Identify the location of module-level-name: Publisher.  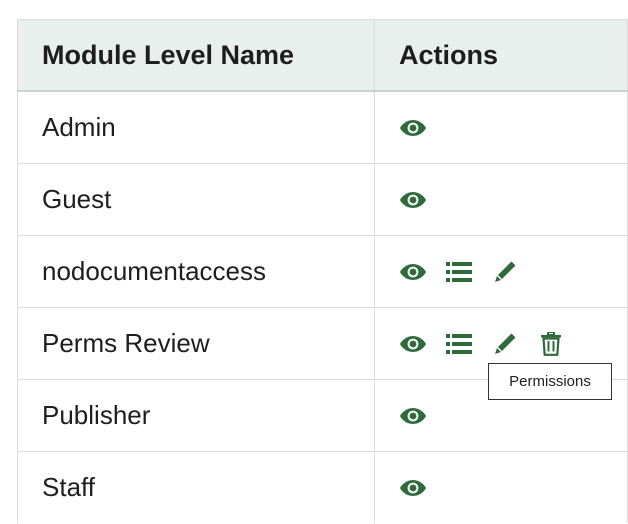
(196, 415).